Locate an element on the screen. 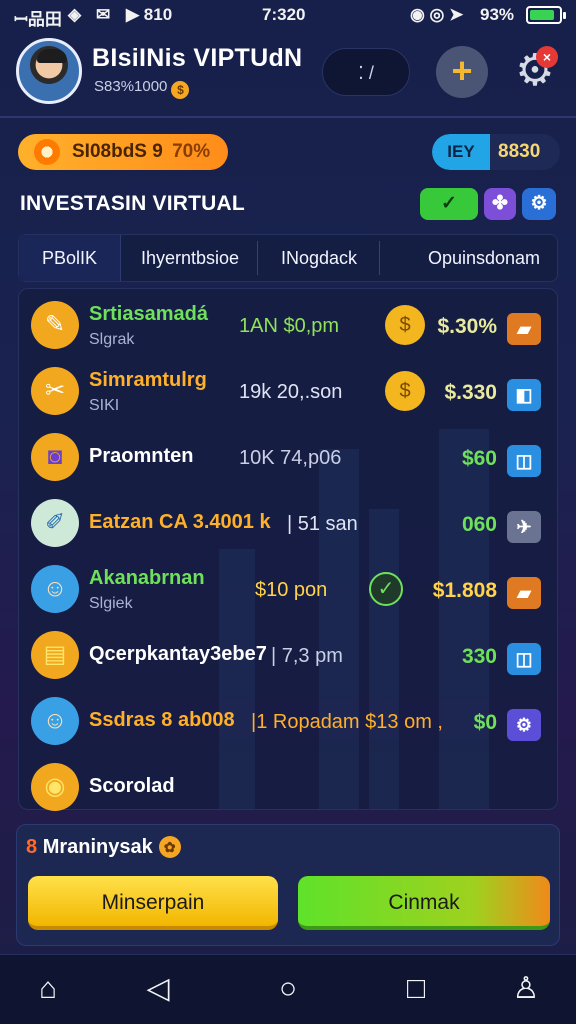 This screenshot has height=1024, width=576. row-name: Srtiasamadá is located at coordinates (148, 314).